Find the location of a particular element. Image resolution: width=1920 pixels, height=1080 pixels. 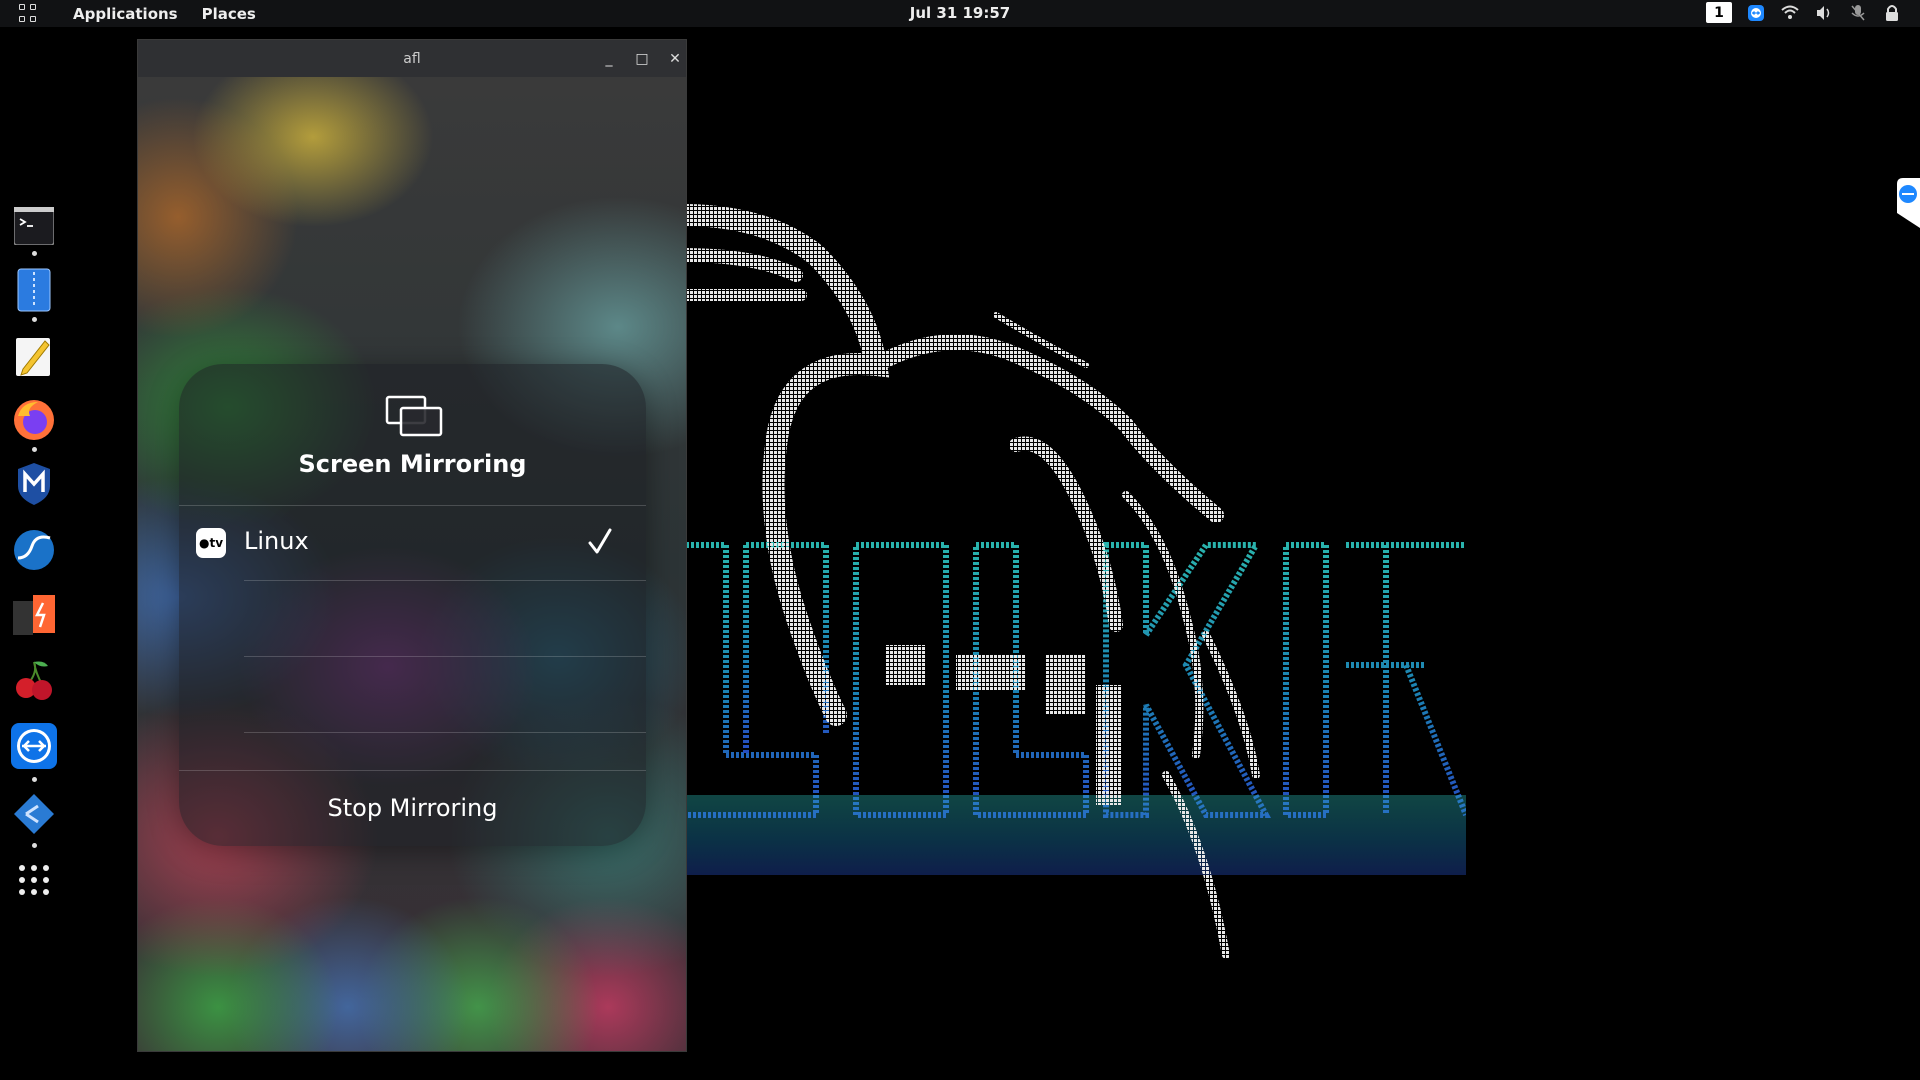

activities-grid-icon is located at coordinates (29, 13).